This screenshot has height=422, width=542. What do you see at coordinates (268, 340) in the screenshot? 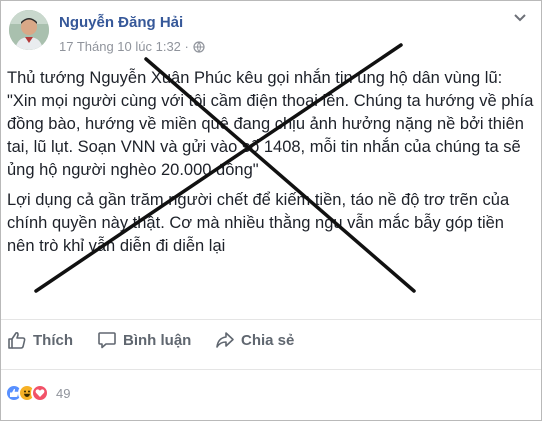
I see `share-label: Chia sẻ` at bounding box center [268, 340].